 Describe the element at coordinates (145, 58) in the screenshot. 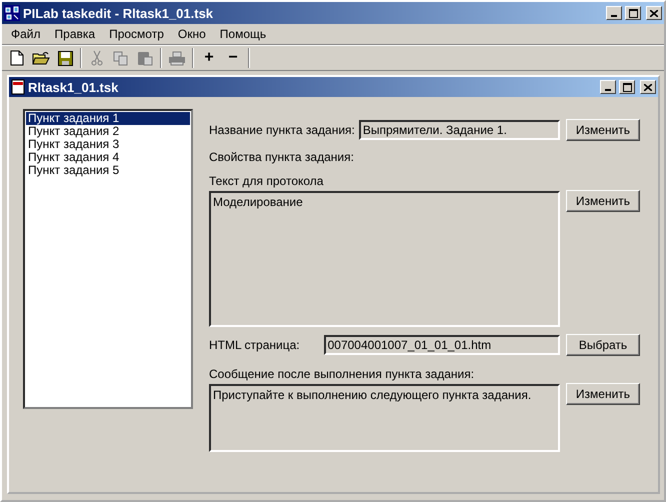

I see `clipboard-icon` at that location.